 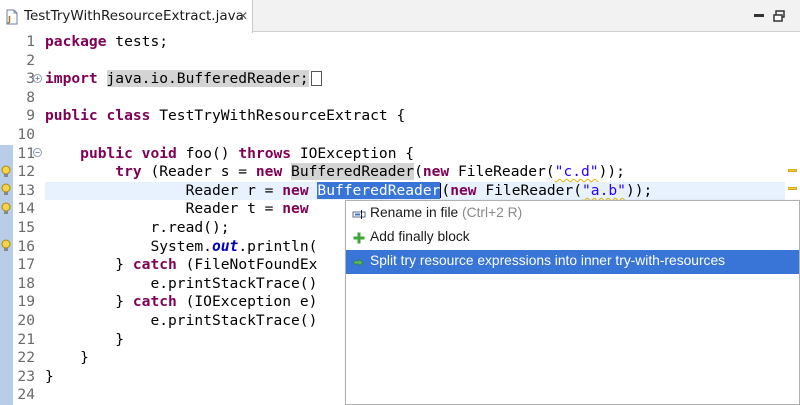 What do you see at coordinates (400, 16) in the screenshot?
I see `editor-tab-bar: J TestTryWithResourceExtract.java ✕` at bounding box center [400, 16].